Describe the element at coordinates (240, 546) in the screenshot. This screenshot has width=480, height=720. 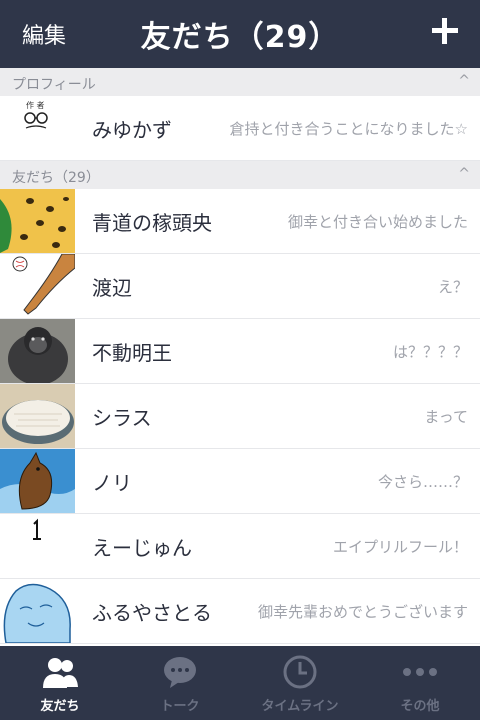
I see `friend-row: えーじゅん エイプリルフール！` at that location.